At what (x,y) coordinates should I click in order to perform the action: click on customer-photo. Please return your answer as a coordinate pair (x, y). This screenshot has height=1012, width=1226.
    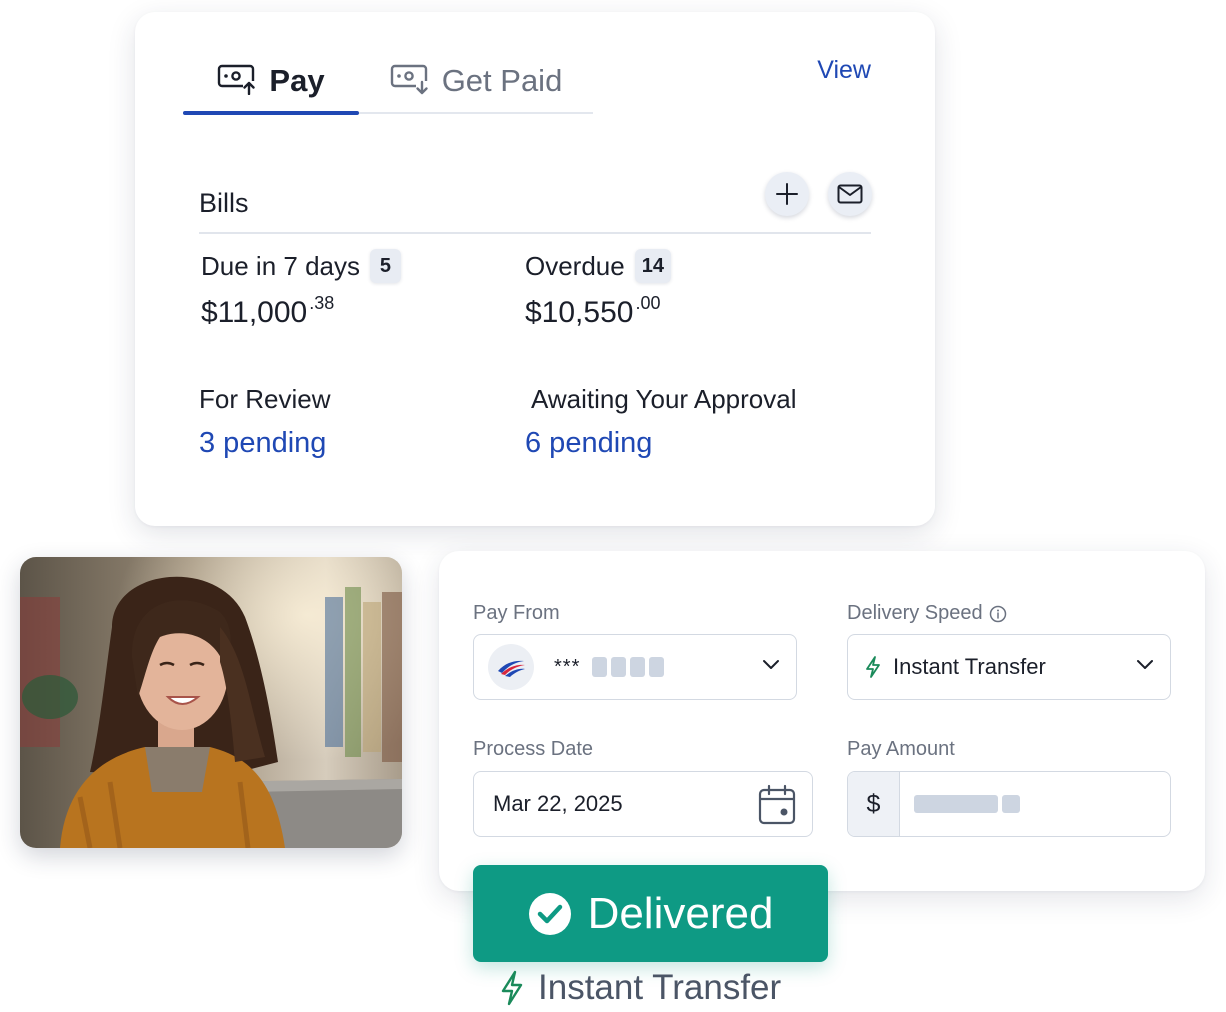
    Looking at the image, I should click on (211, 702).